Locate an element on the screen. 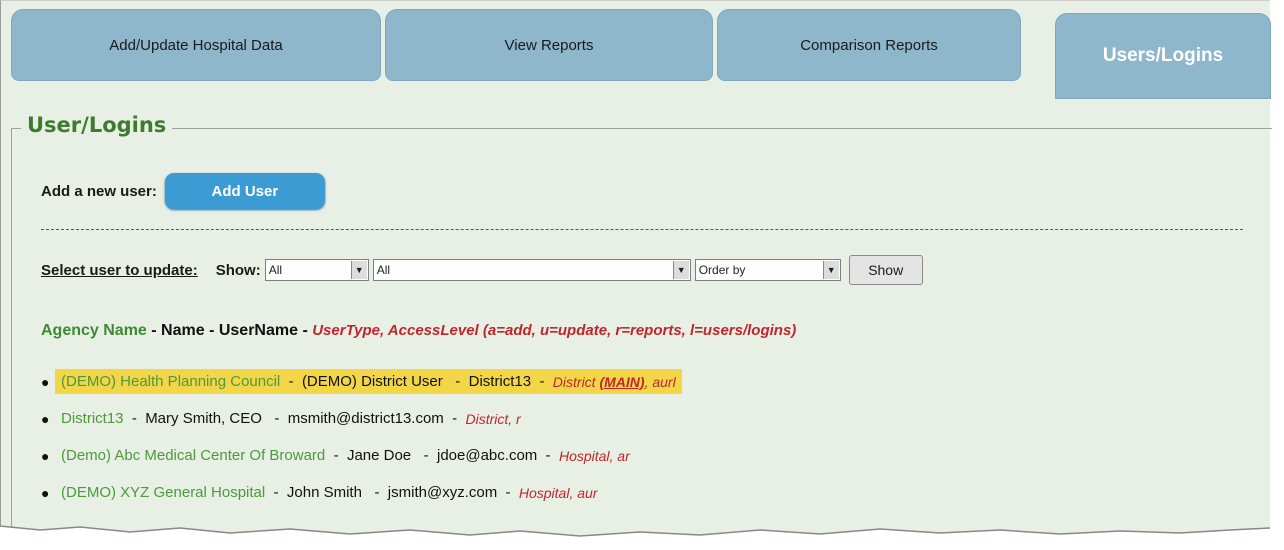  user-username: msmith@district13.com is located at coordinates (365, 418).